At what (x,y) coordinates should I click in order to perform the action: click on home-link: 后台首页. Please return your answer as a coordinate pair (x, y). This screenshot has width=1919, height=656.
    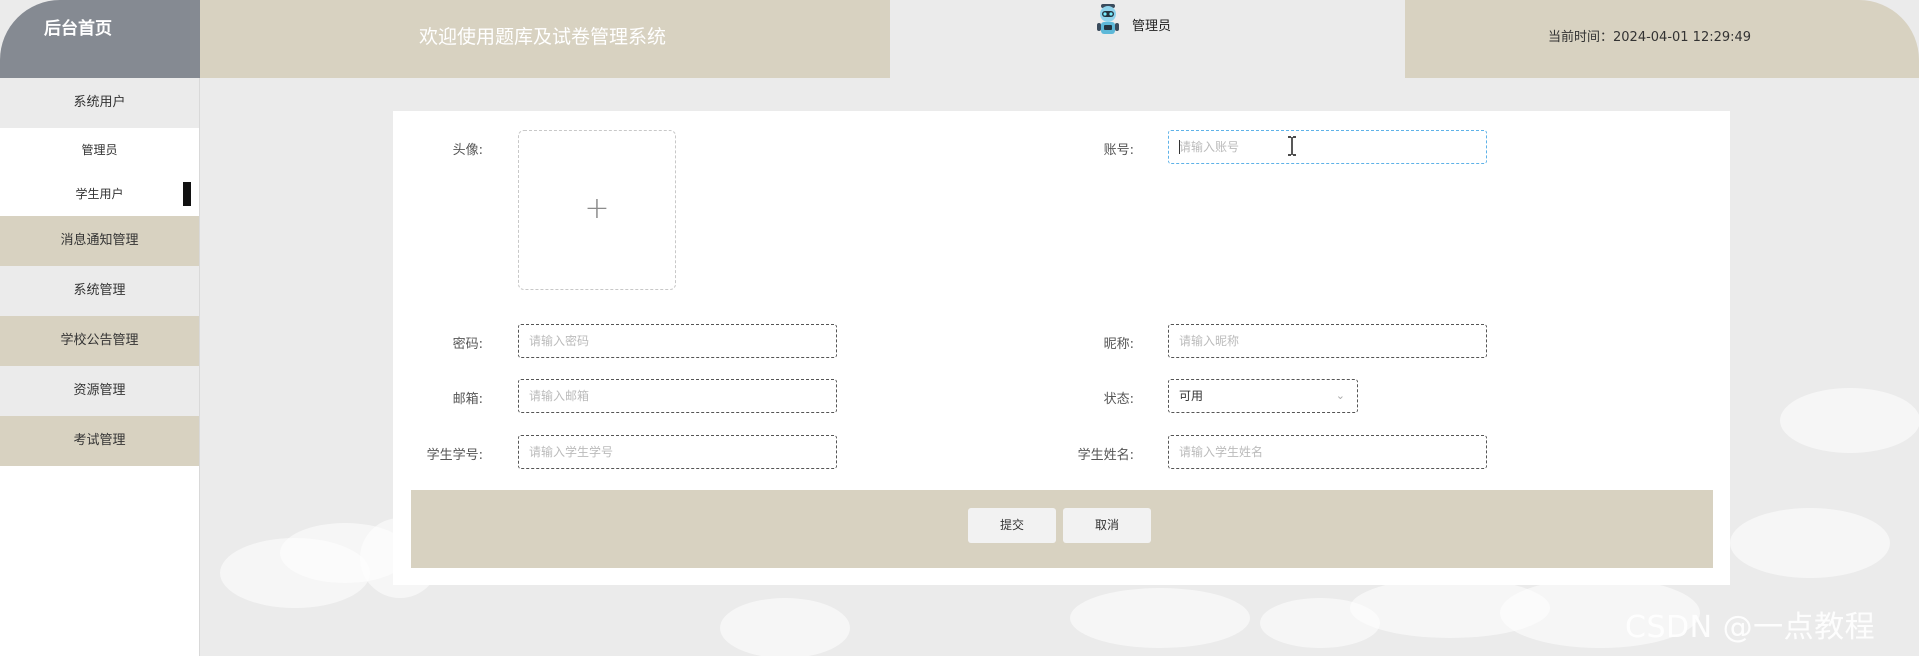
    Looking at the image, I should click on (100, 39).